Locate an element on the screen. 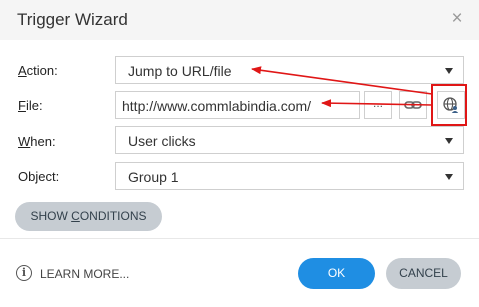 This screenshot has width=479, height=307. file-label: File: is located at coordinates (30, 105).